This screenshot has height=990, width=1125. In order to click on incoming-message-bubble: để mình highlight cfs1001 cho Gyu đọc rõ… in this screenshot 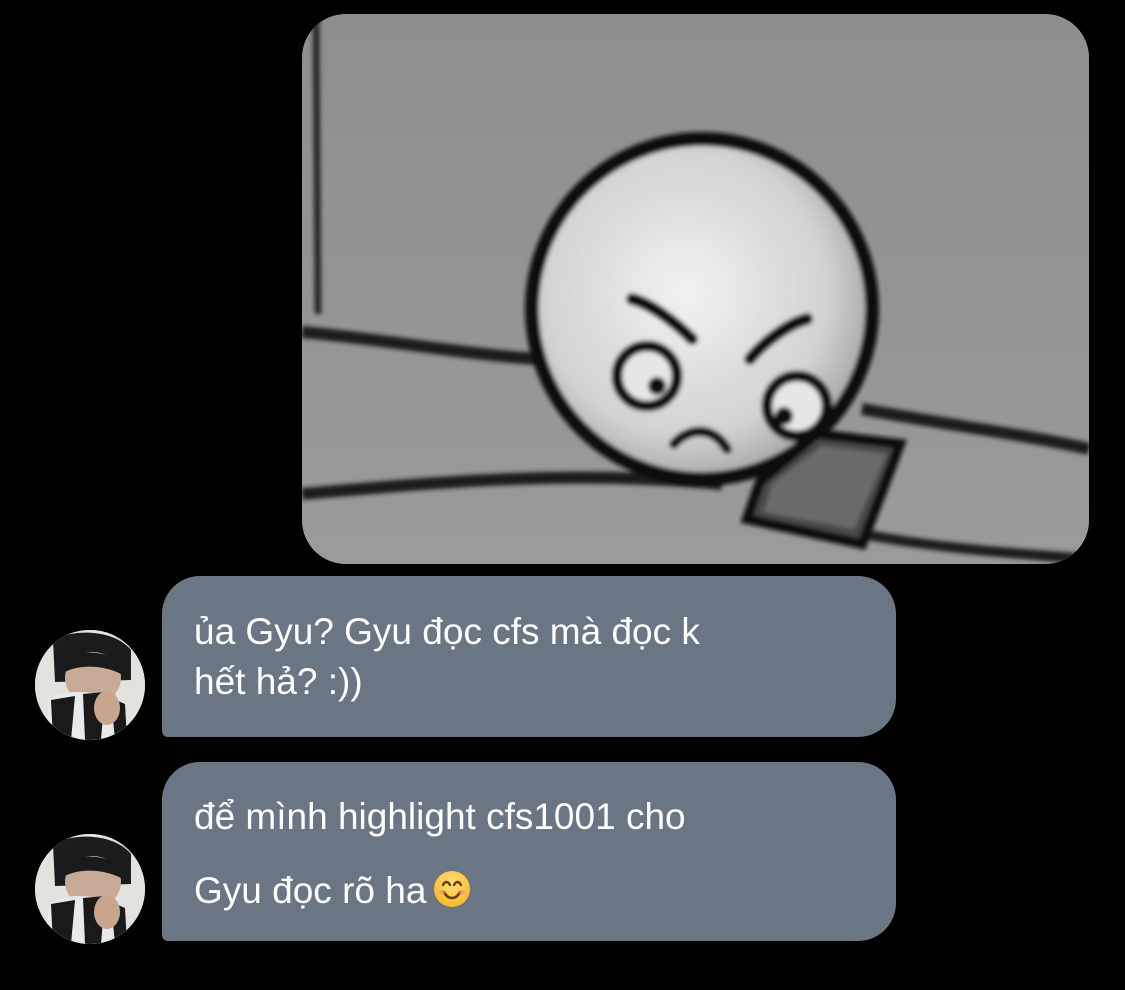, I will do `click(529, 851)`.